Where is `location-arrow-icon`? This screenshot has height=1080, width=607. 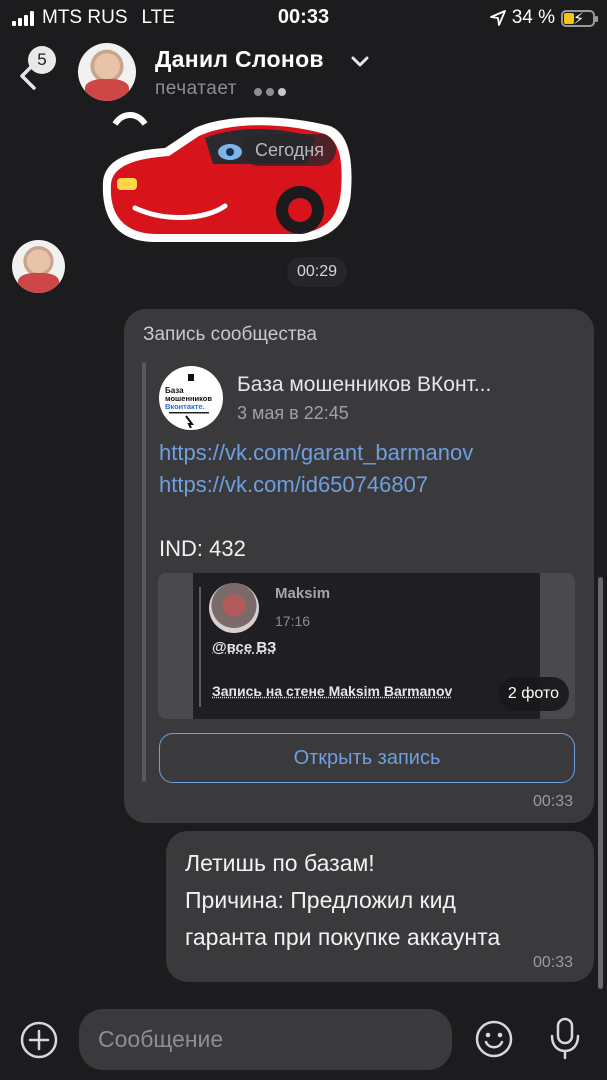 location-arrow-icon is located at coordinates (497, 18).